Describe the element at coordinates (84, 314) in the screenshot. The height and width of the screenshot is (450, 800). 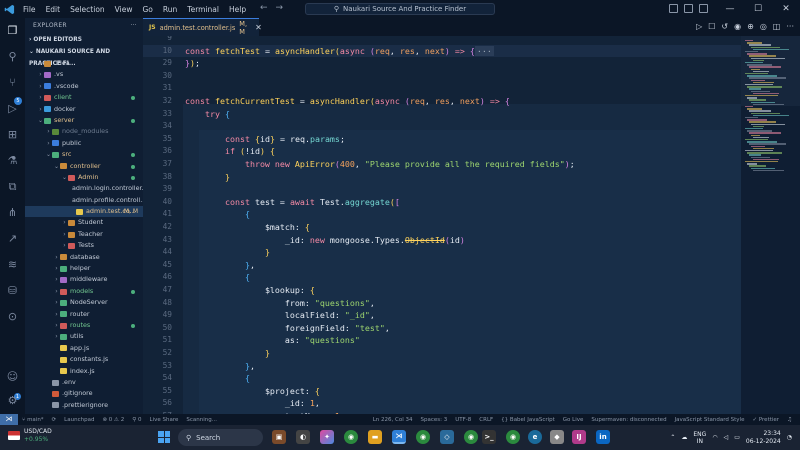
I see `tree-item-router: › router` at that location.